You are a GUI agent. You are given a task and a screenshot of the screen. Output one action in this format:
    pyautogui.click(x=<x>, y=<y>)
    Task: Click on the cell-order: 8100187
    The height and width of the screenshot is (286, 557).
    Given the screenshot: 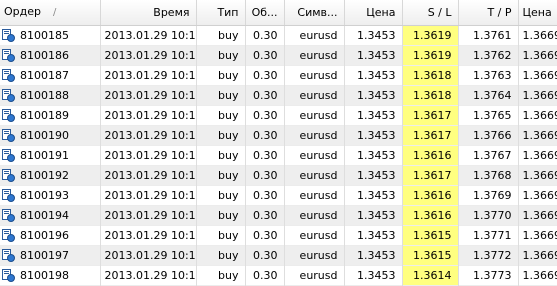 What is the action you would take?
    pyautogui.click(x=50, y=75)
    